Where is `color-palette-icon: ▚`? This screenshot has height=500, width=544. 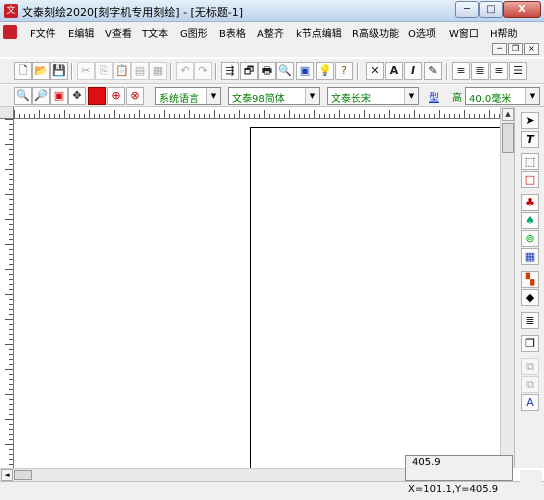
color-palette-icon: ▚ is located at coordinates (530, 279).